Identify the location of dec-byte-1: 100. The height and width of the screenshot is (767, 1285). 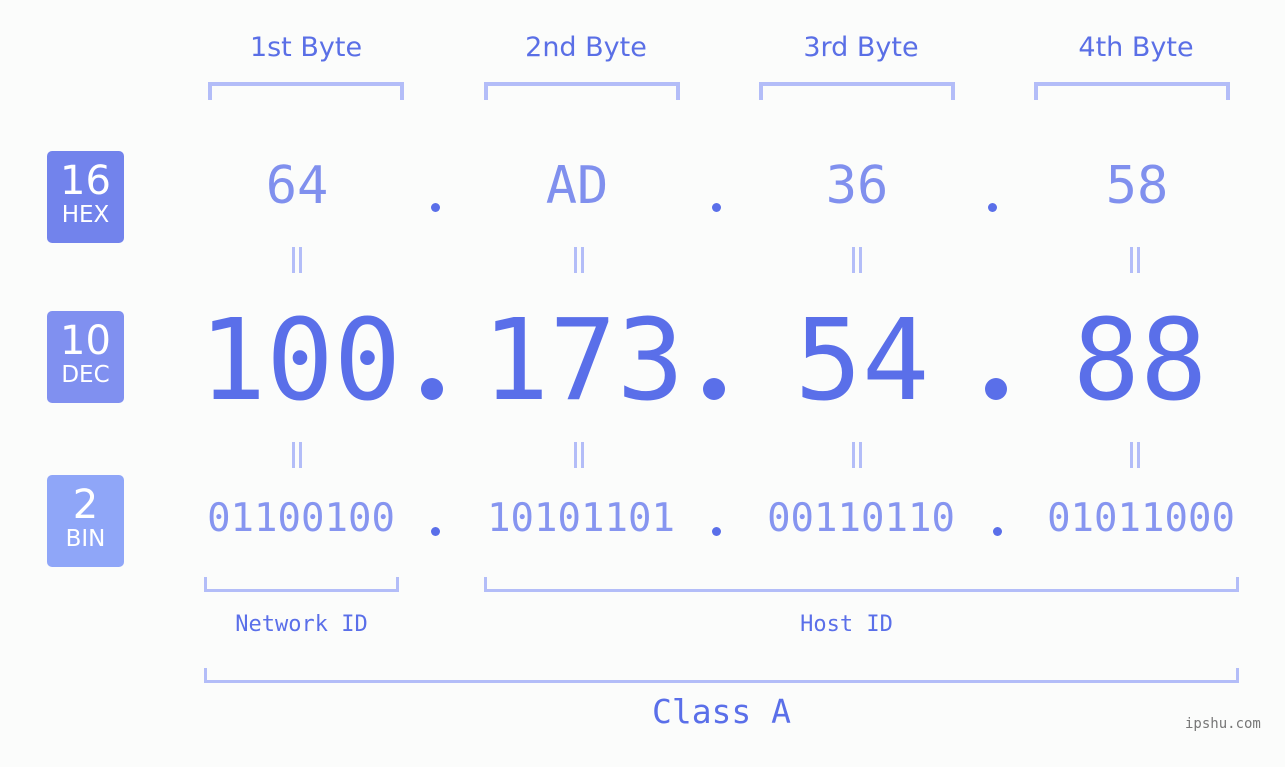
(300, 361).